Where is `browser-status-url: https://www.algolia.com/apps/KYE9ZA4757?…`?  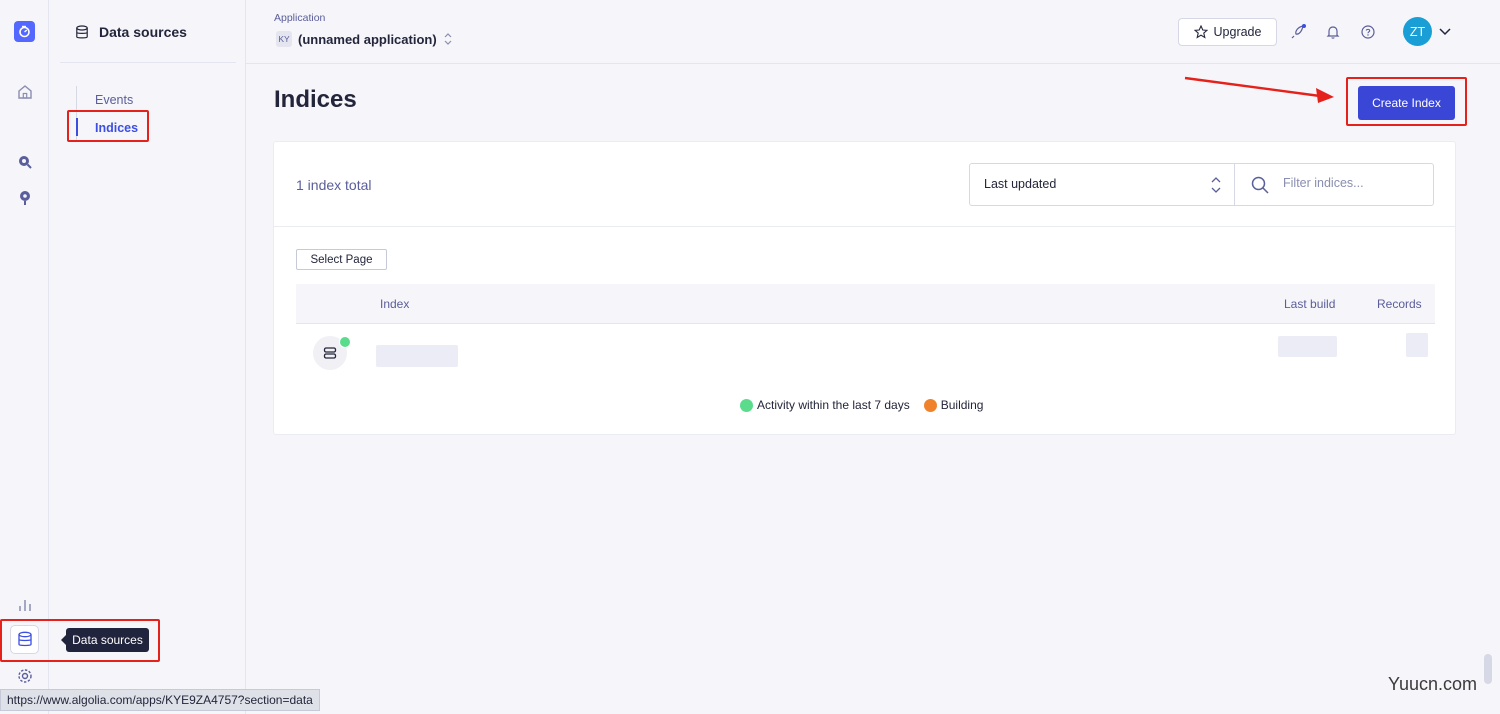 browser-status-url: https://www.algolia.com/apps/KYE9ZA4757?… is located at coordinates (160, 700).